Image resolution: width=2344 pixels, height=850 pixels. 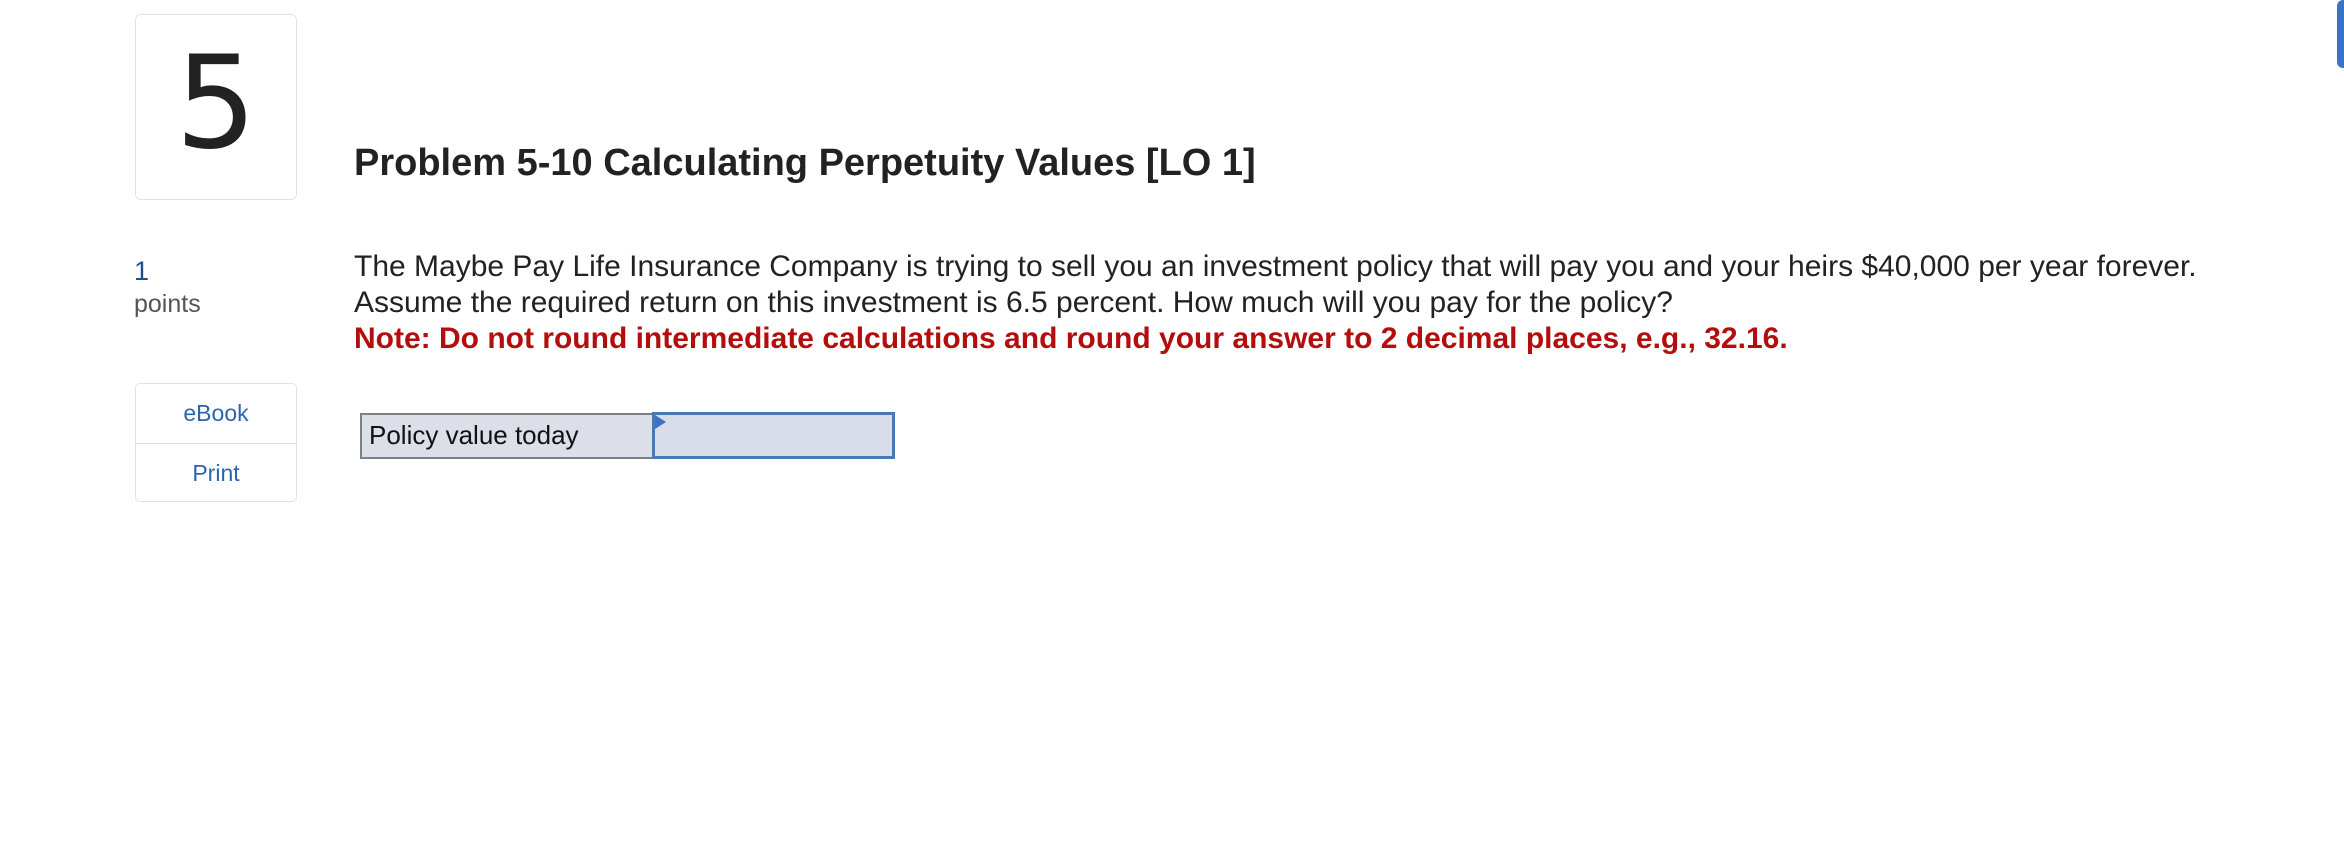 What do you see at coordinates (216, 473) in the screenshot?
I see `print-link: Print` at bounding box center [216, 473].